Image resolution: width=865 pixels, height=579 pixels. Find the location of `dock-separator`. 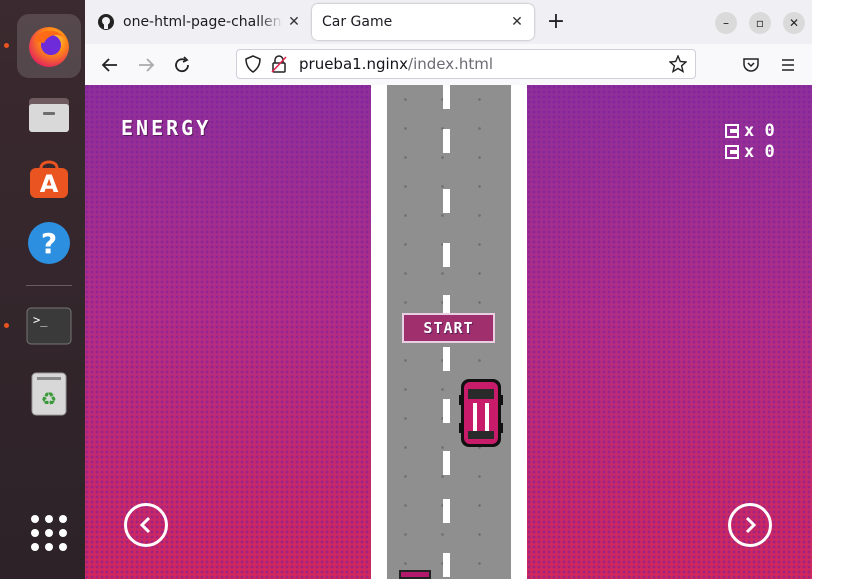

dock-separator is located at coordinates (49, 285).